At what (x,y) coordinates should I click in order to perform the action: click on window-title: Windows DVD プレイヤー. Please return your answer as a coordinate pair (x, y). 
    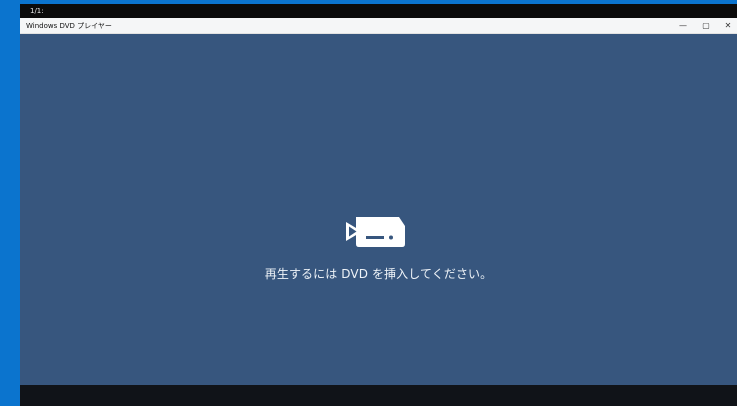
    Looking at the image, I should click on (69, 26).